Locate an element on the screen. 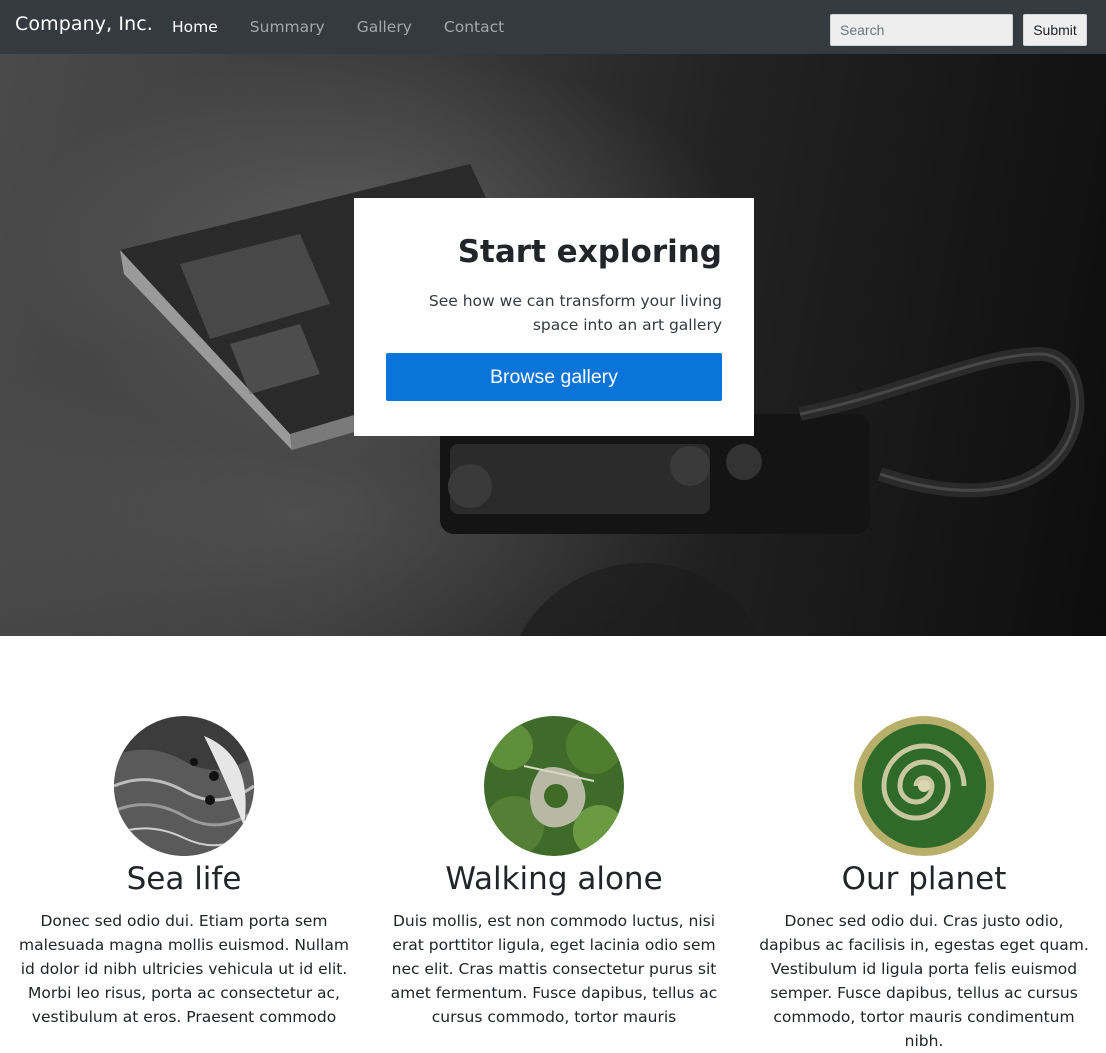 The image size is (1106, 1053). browse-gallery-button: Browse gallery is located at coordinates (554, 377).